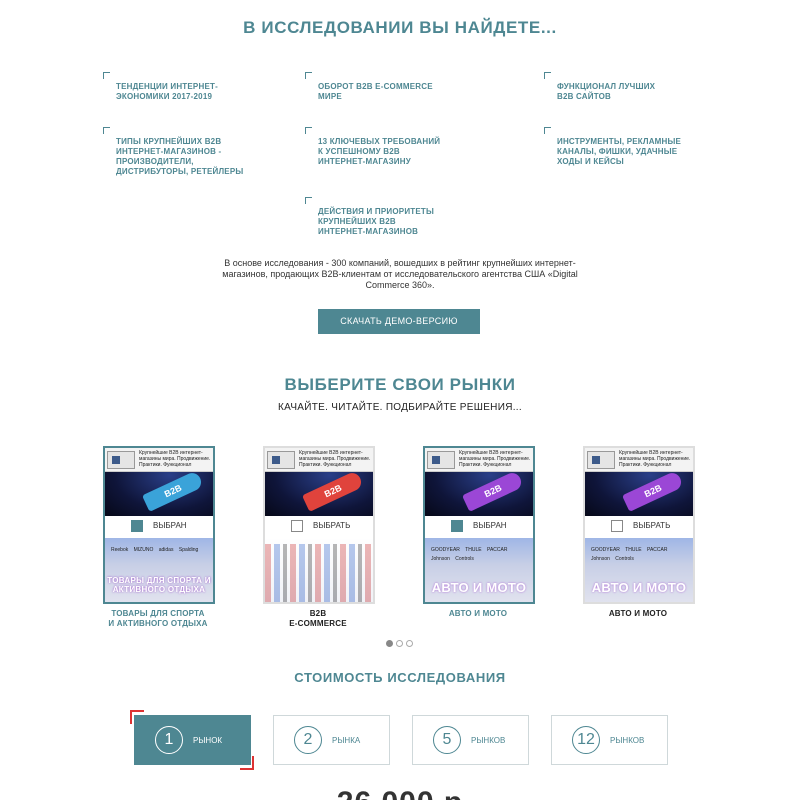 Image resolution: width=800 pixels, height=800 pixels. I want to click on selection-bracket-tl, so click(137, 717).